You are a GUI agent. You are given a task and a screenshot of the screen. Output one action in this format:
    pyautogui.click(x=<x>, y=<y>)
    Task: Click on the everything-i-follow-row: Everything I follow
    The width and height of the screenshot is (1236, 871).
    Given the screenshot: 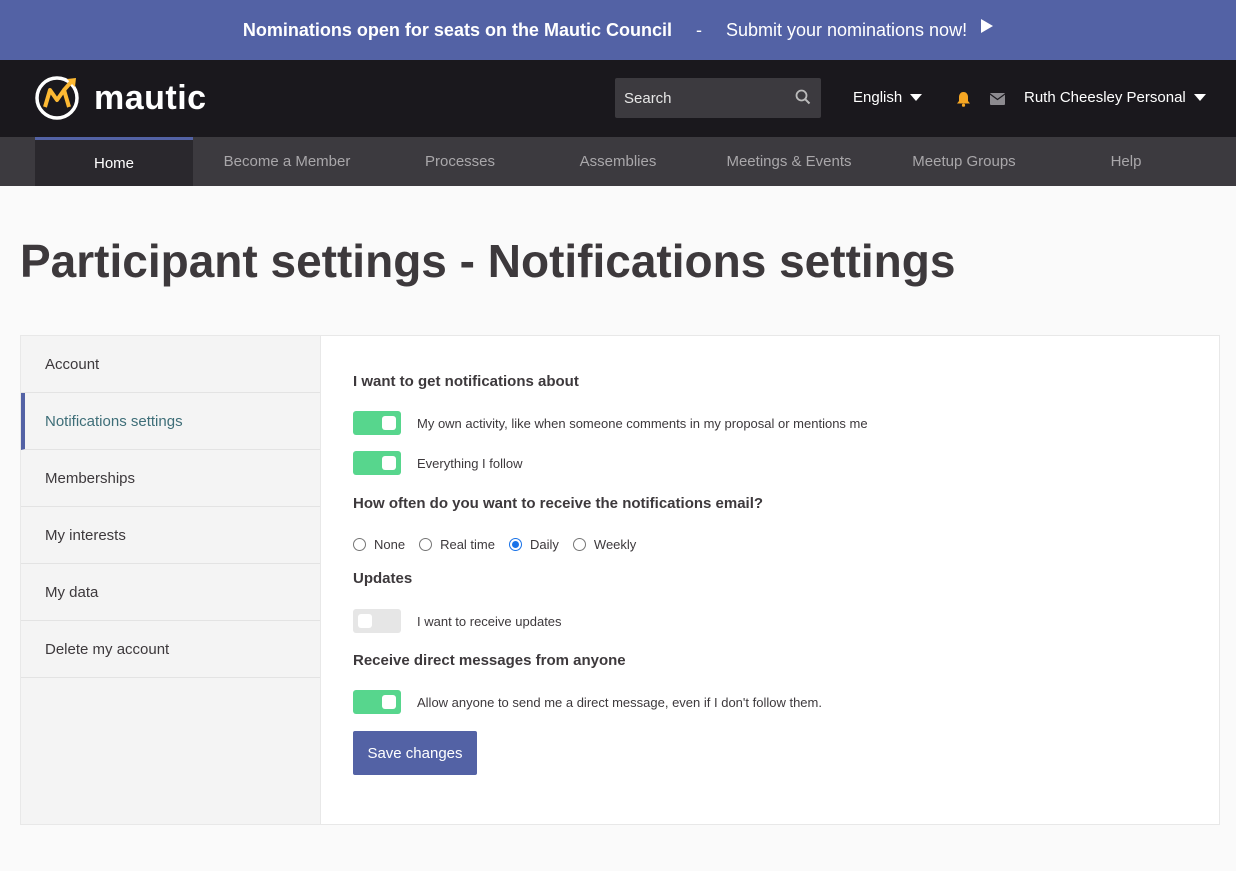 What is the action you would take?
    pyautogui.click(x=438, y=463)
    